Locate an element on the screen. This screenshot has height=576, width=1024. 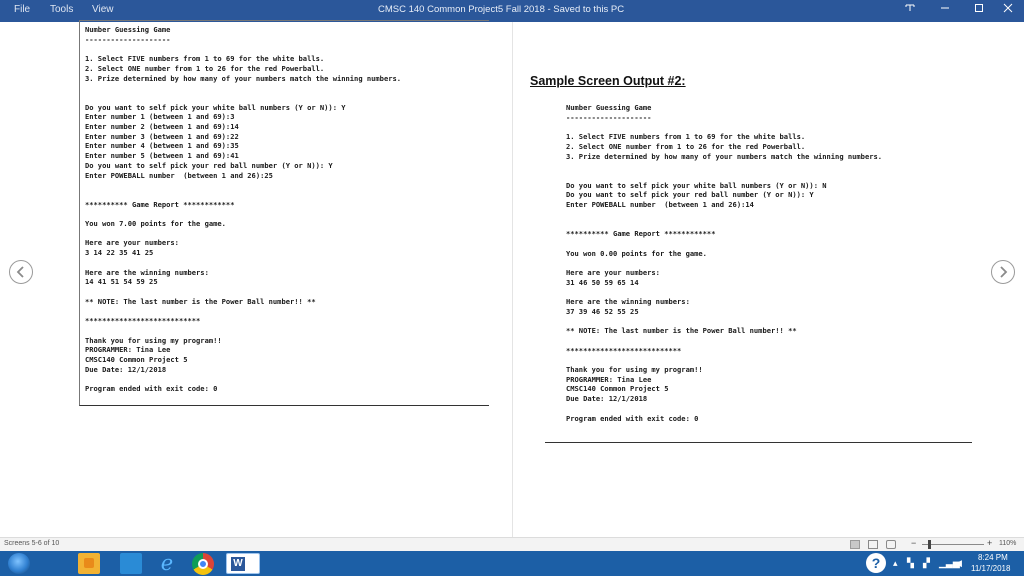
console-line: Thank you for using my program!! is located at coordinates (153, 340).